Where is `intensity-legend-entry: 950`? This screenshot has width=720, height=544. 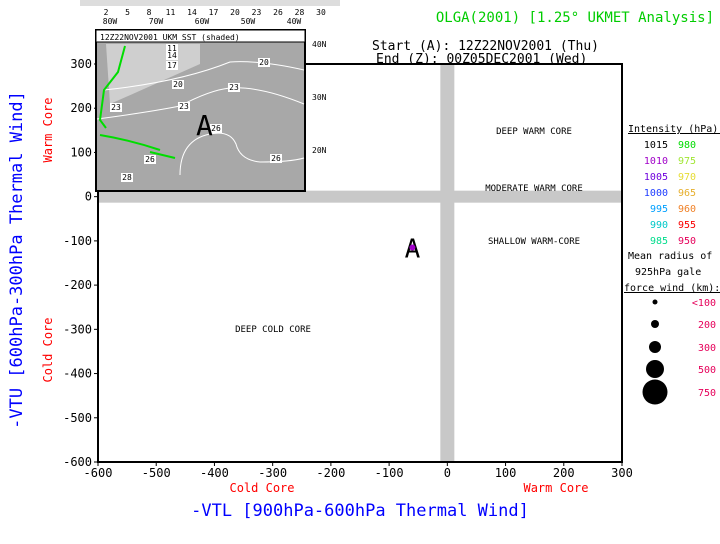
intensity-legend-entry: 950 is located at coordinates (687, 241).